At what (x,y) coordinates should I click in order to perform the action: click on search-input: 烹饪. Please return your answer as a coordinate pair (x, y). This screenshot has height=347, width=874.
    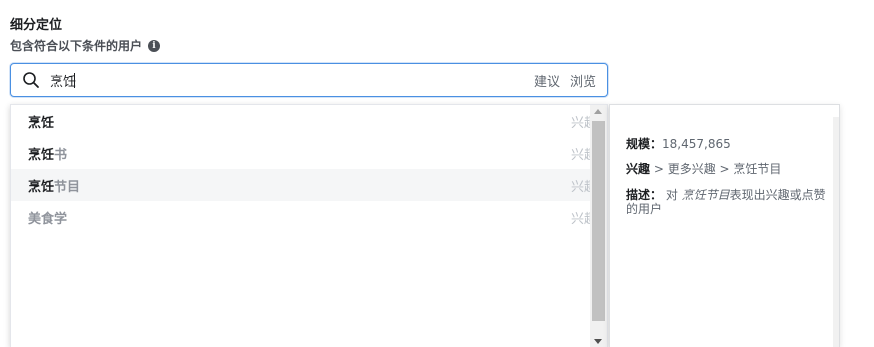
    Looking at the image, I should click on (292, 80).